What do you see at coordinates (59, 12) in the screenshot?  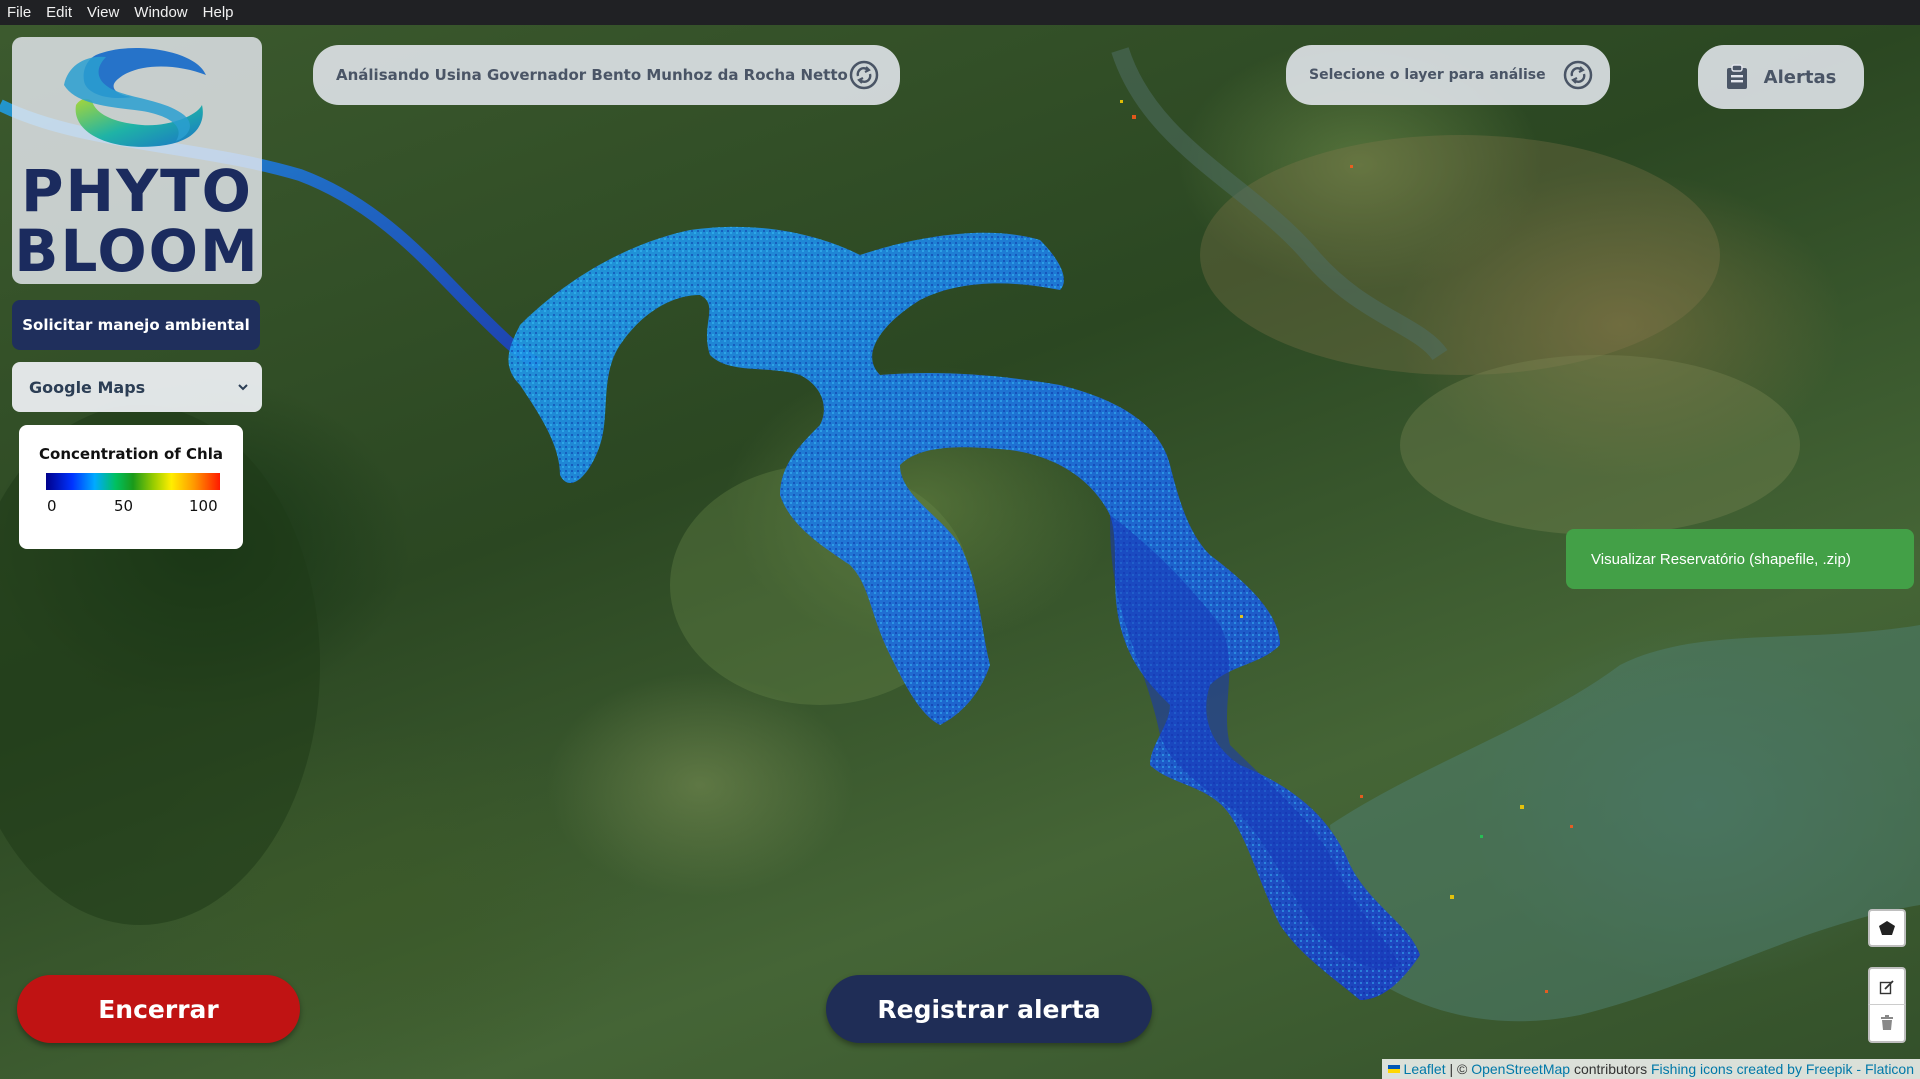 I see `menu-edit: Edit` at bounding box center [59, 12].